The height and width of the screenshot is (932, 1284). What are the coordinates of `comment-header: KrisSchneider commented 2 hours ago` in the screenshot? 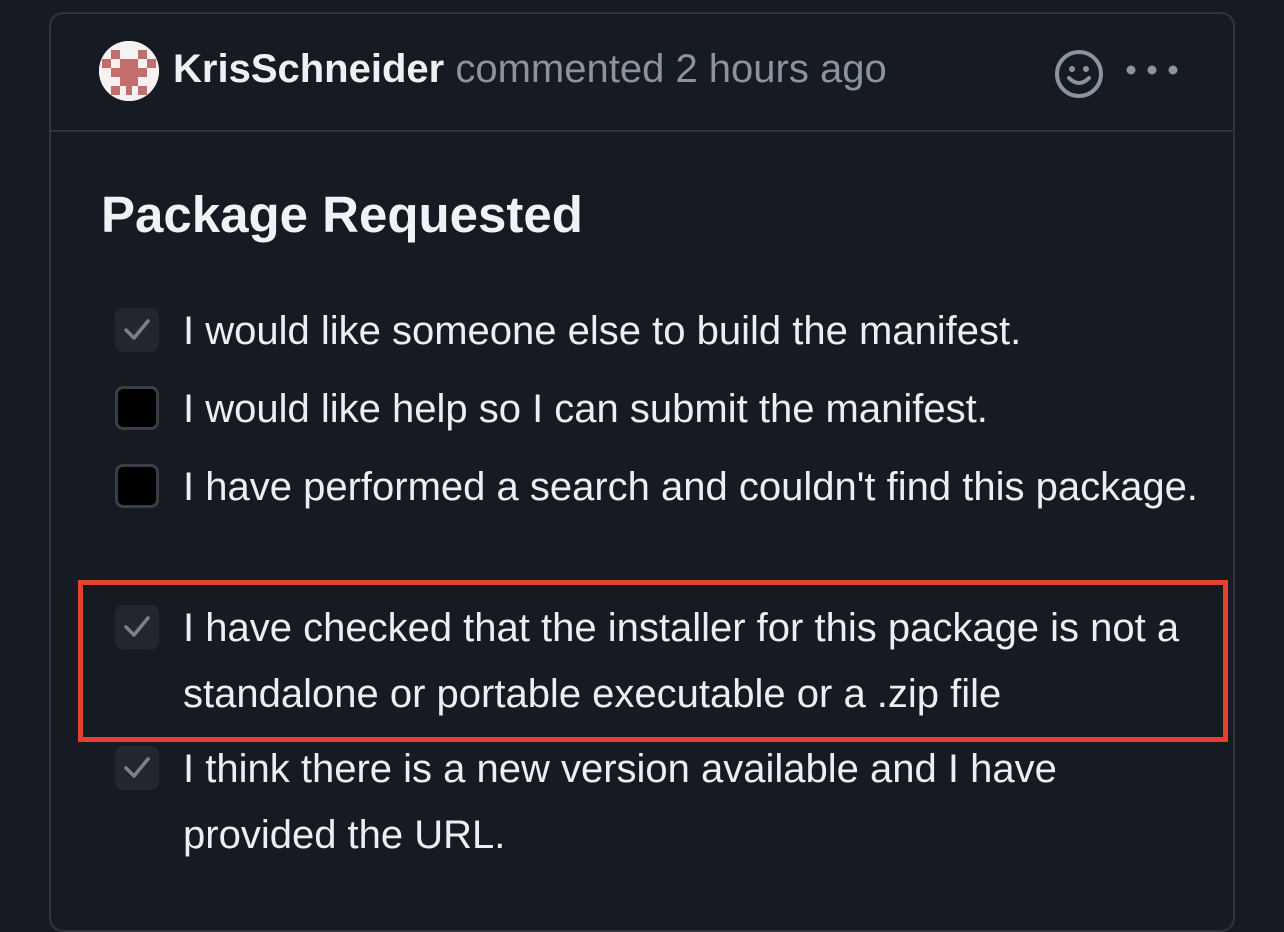 It's located at (642, 73).